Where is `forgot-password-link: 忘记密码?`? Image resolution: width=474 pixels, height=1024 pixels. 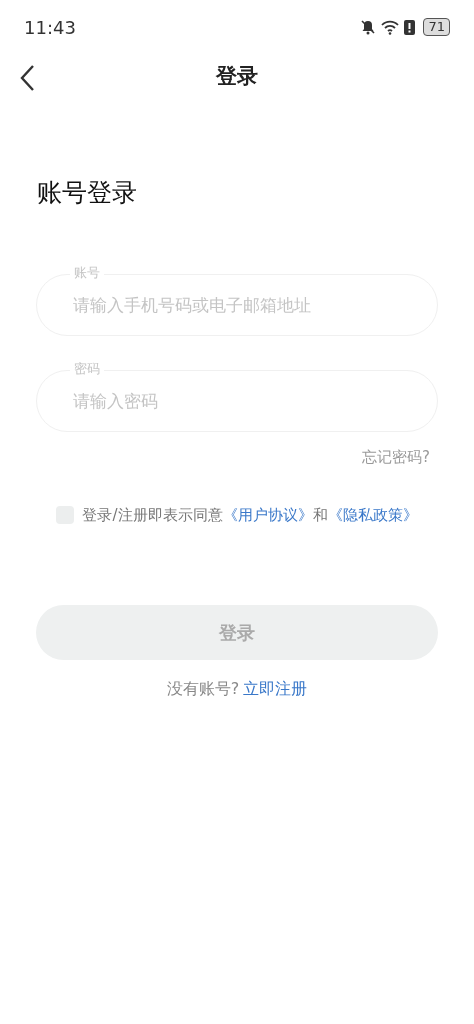
forgot-password-link: 忘记密码? is located at coordinates (396, 456).